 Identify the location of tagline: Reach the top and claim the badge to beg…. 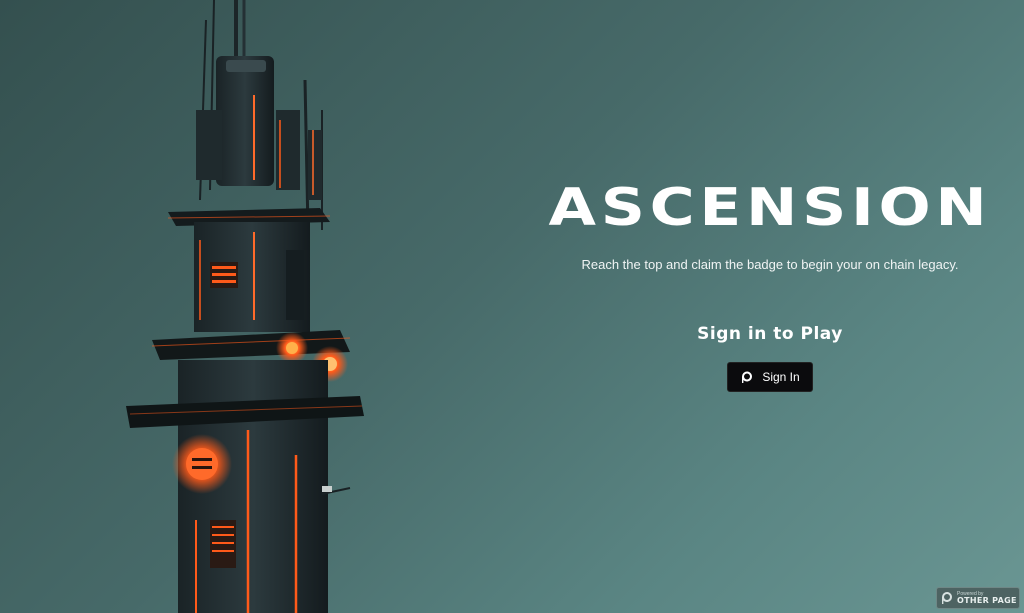
(770, 265).